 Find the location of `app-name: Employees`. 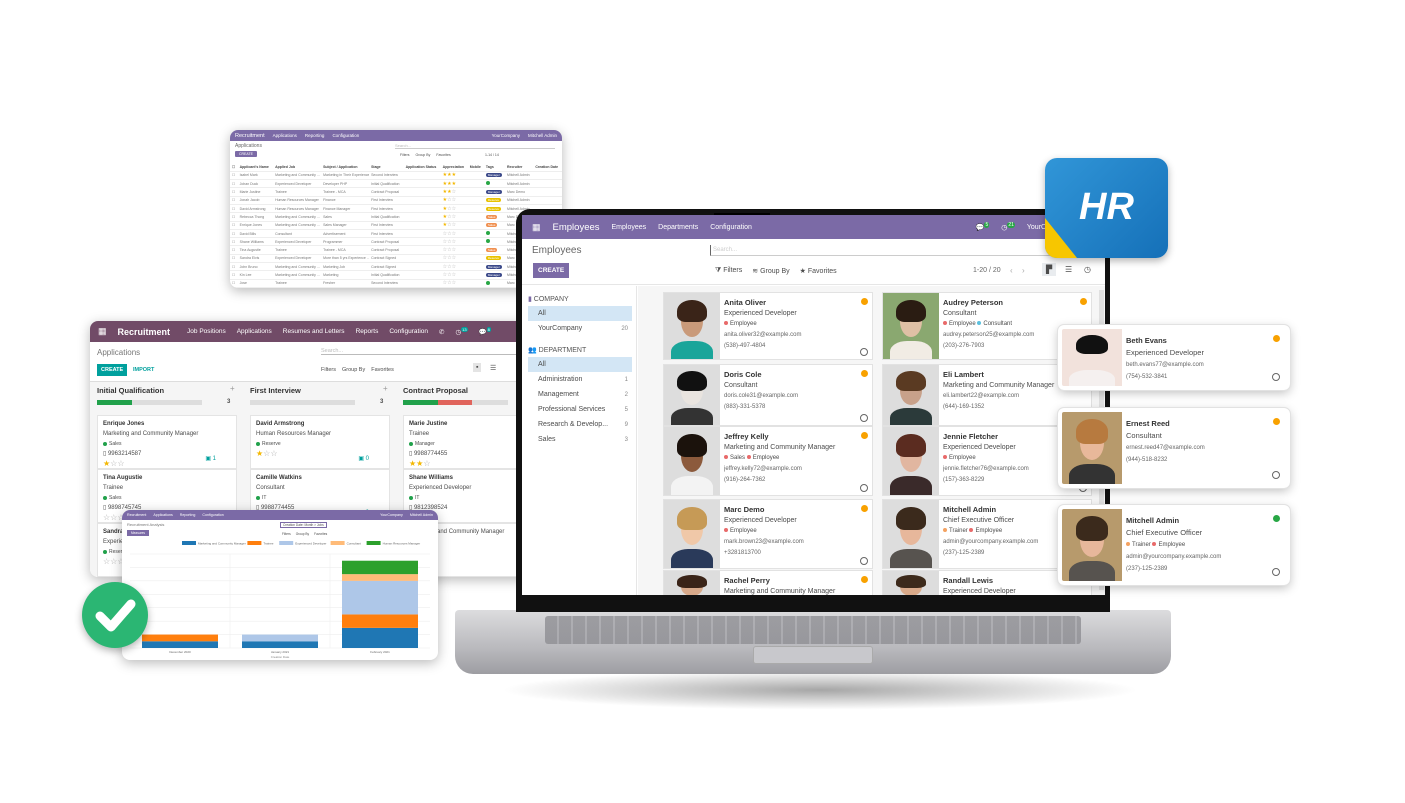

app-name: Employees is located at coordinates (576, 227).